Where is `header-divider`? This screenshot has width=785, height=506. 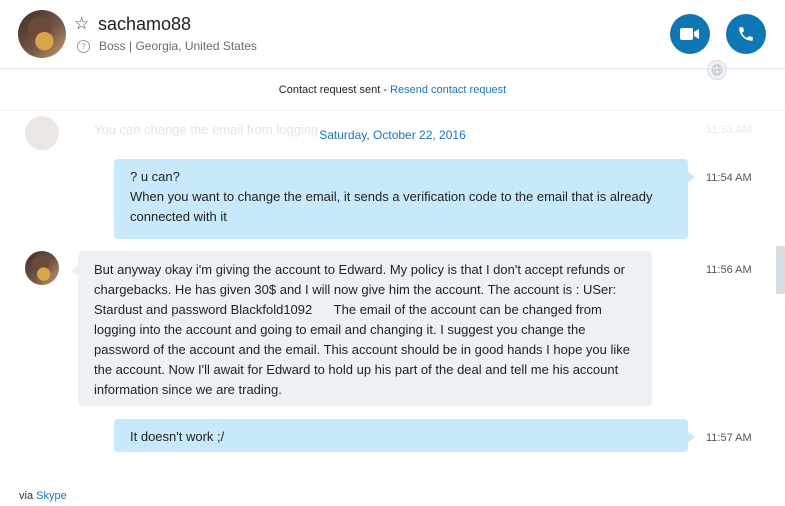 header-divider is located at coordinates (392, 68).